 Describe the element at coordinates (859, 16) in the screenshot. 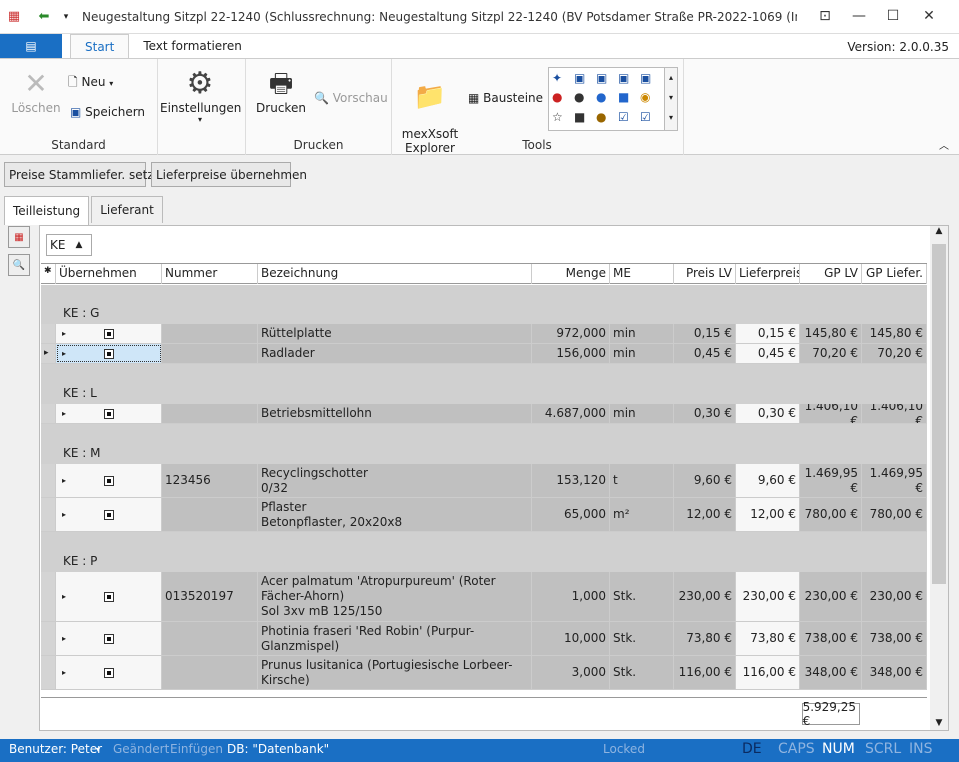

I see `minimize-button: —` at that location.